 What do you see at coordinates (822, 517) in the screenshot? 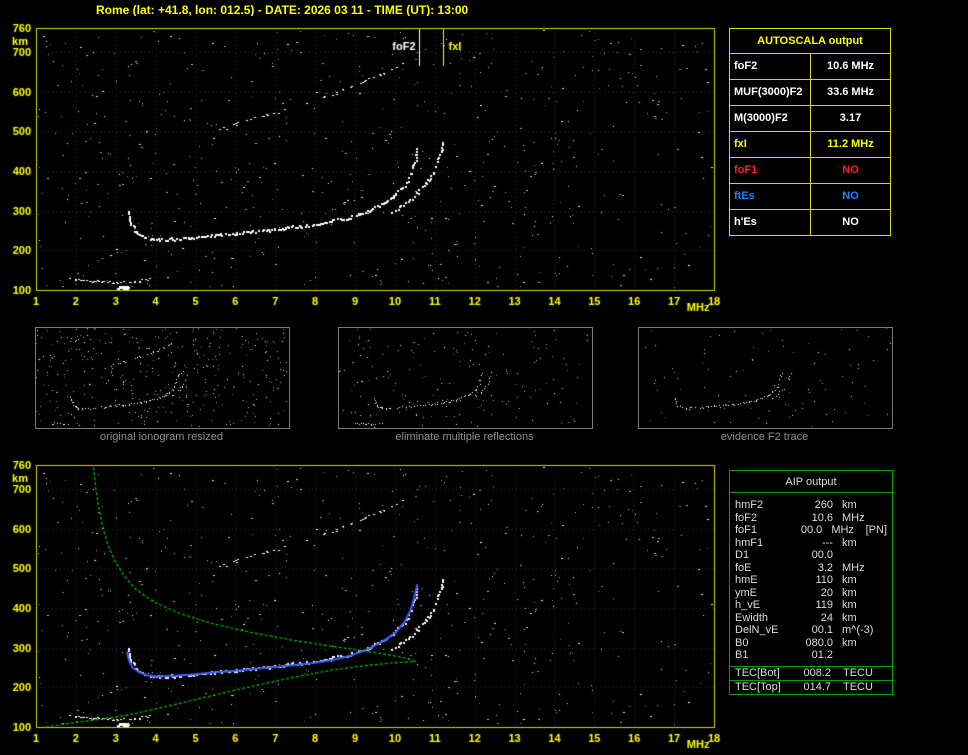
I see `aip-param-value: 10.6` at bounding box center [822, 517].